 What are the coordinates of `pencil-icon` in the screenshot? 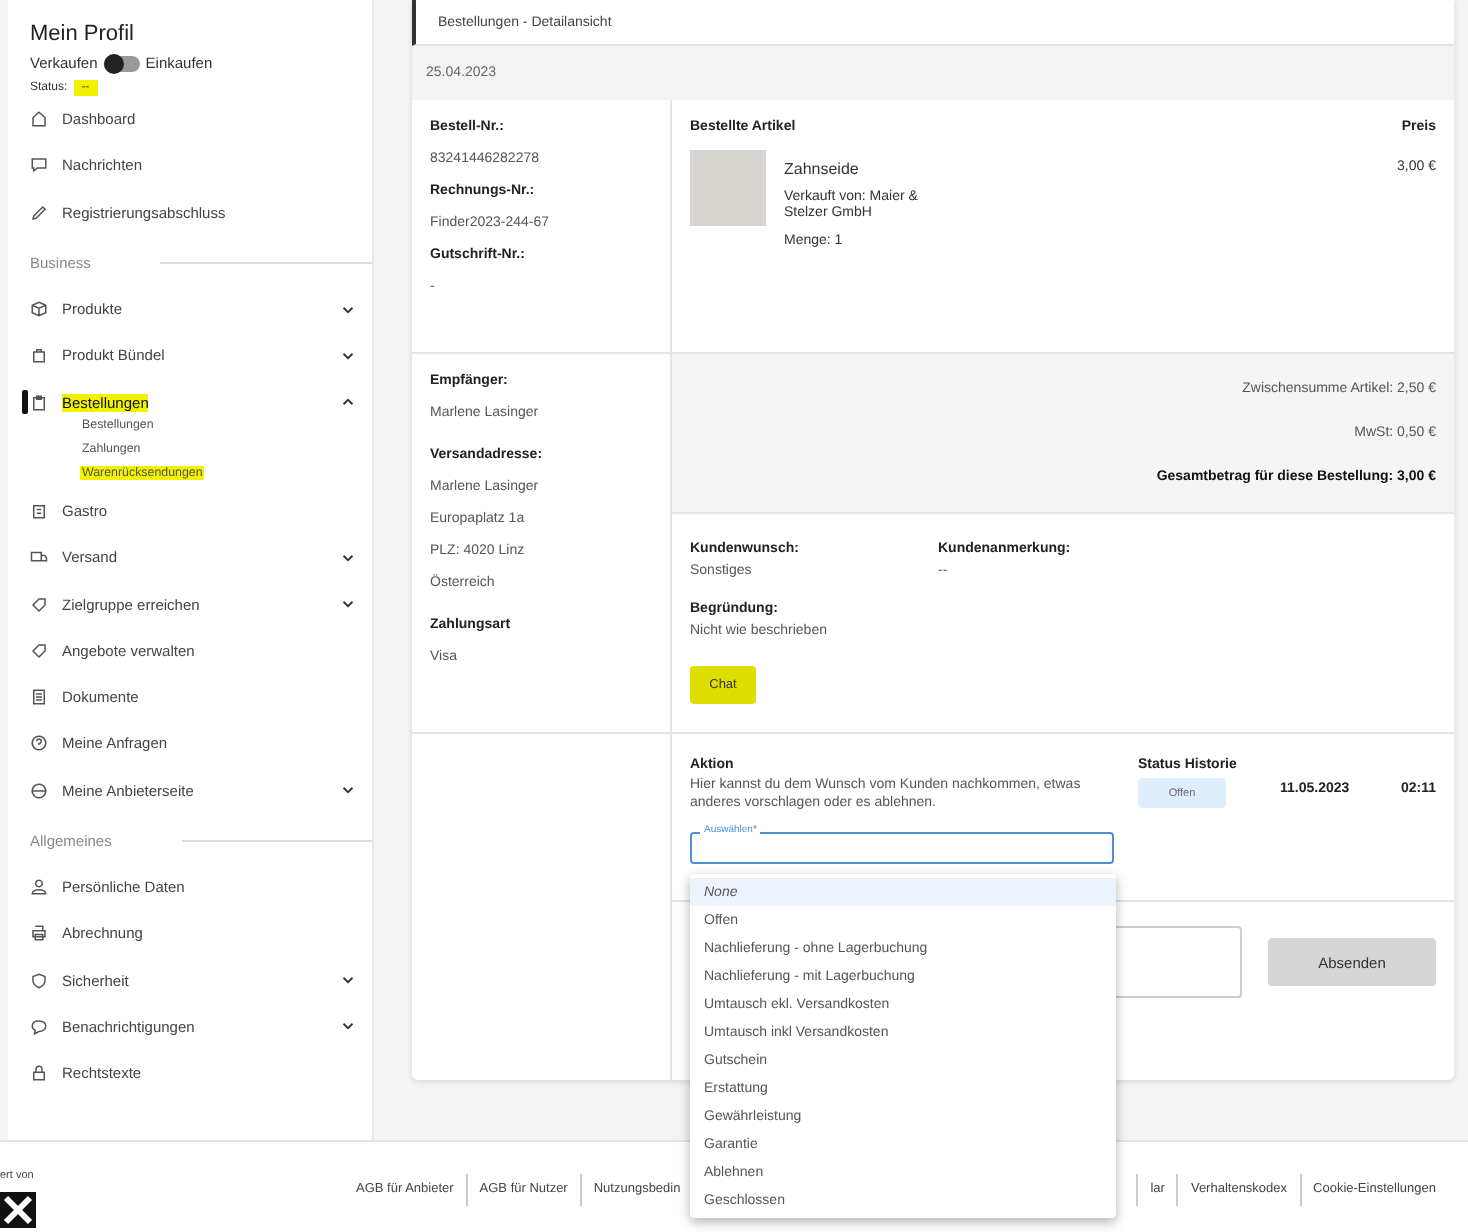 It's located at (39, 212).